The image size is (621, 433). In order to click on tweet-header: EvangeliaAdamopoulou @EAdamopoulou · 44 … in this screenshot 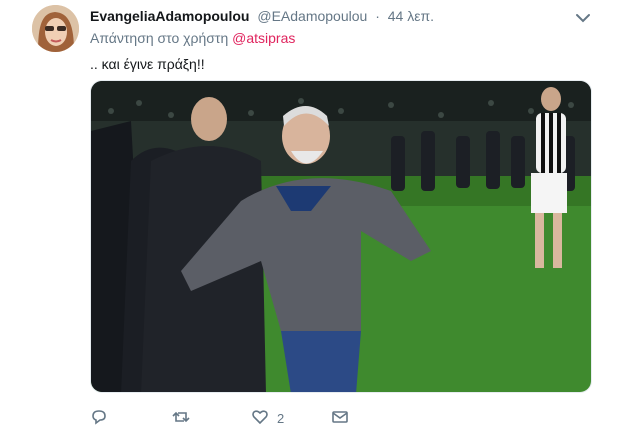, I will do `click(262, 16)`.